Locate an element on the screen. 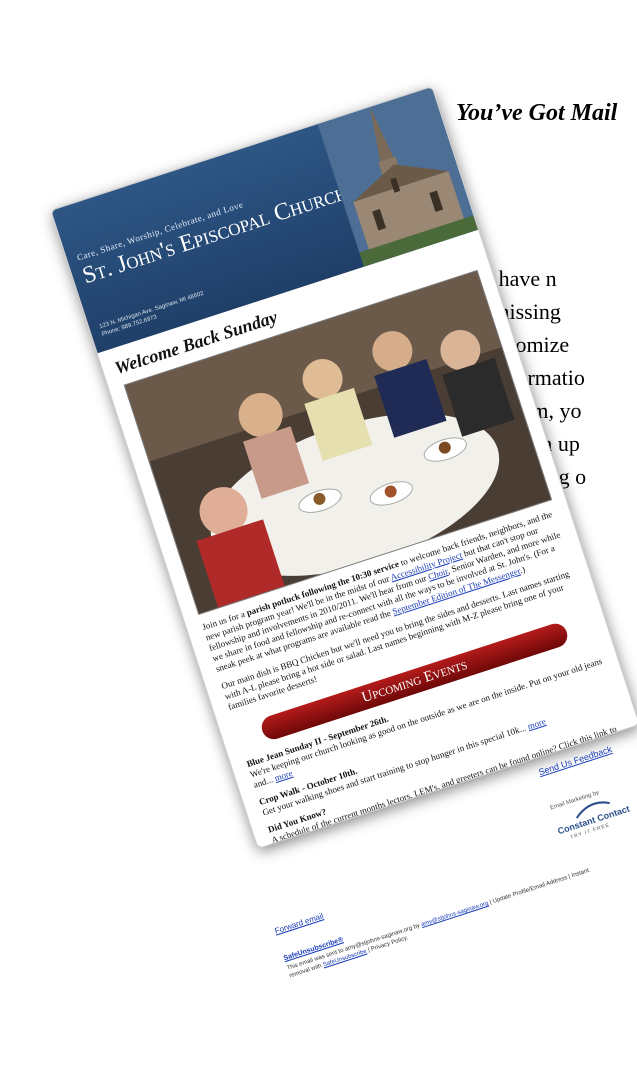  event-text: now. is located at coordinates (369, 820).